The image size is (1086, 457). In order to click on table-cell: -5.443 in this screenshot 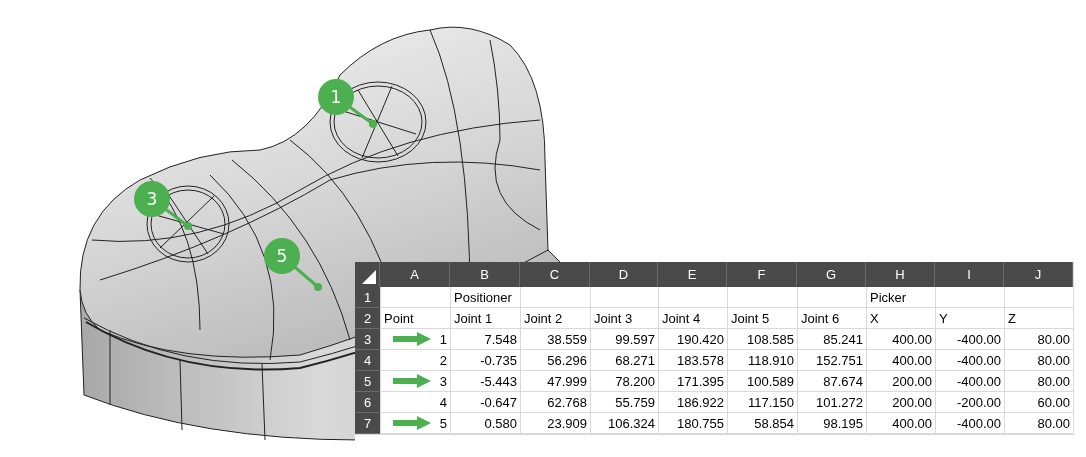, I will do `click(485, 381)`.